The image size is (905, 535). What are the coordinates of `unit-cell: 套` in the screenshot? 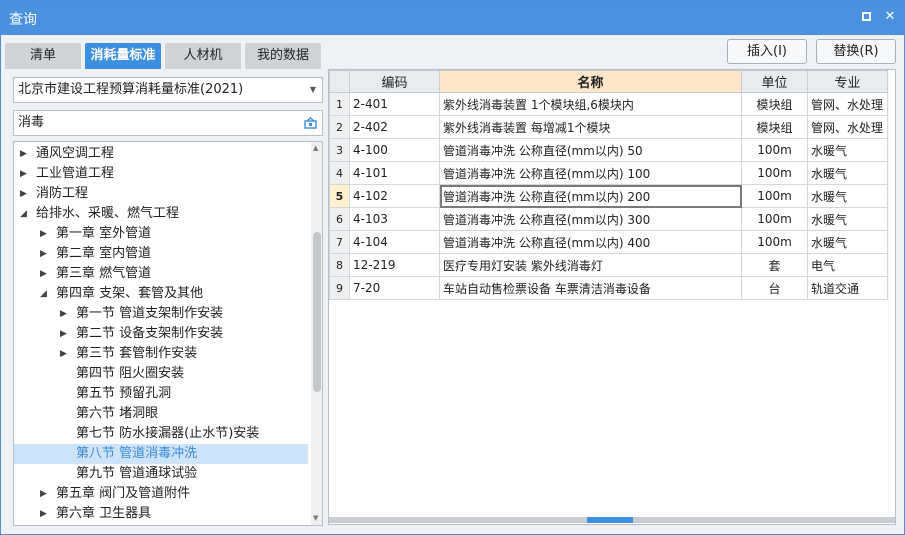 It's located at (774, 265).